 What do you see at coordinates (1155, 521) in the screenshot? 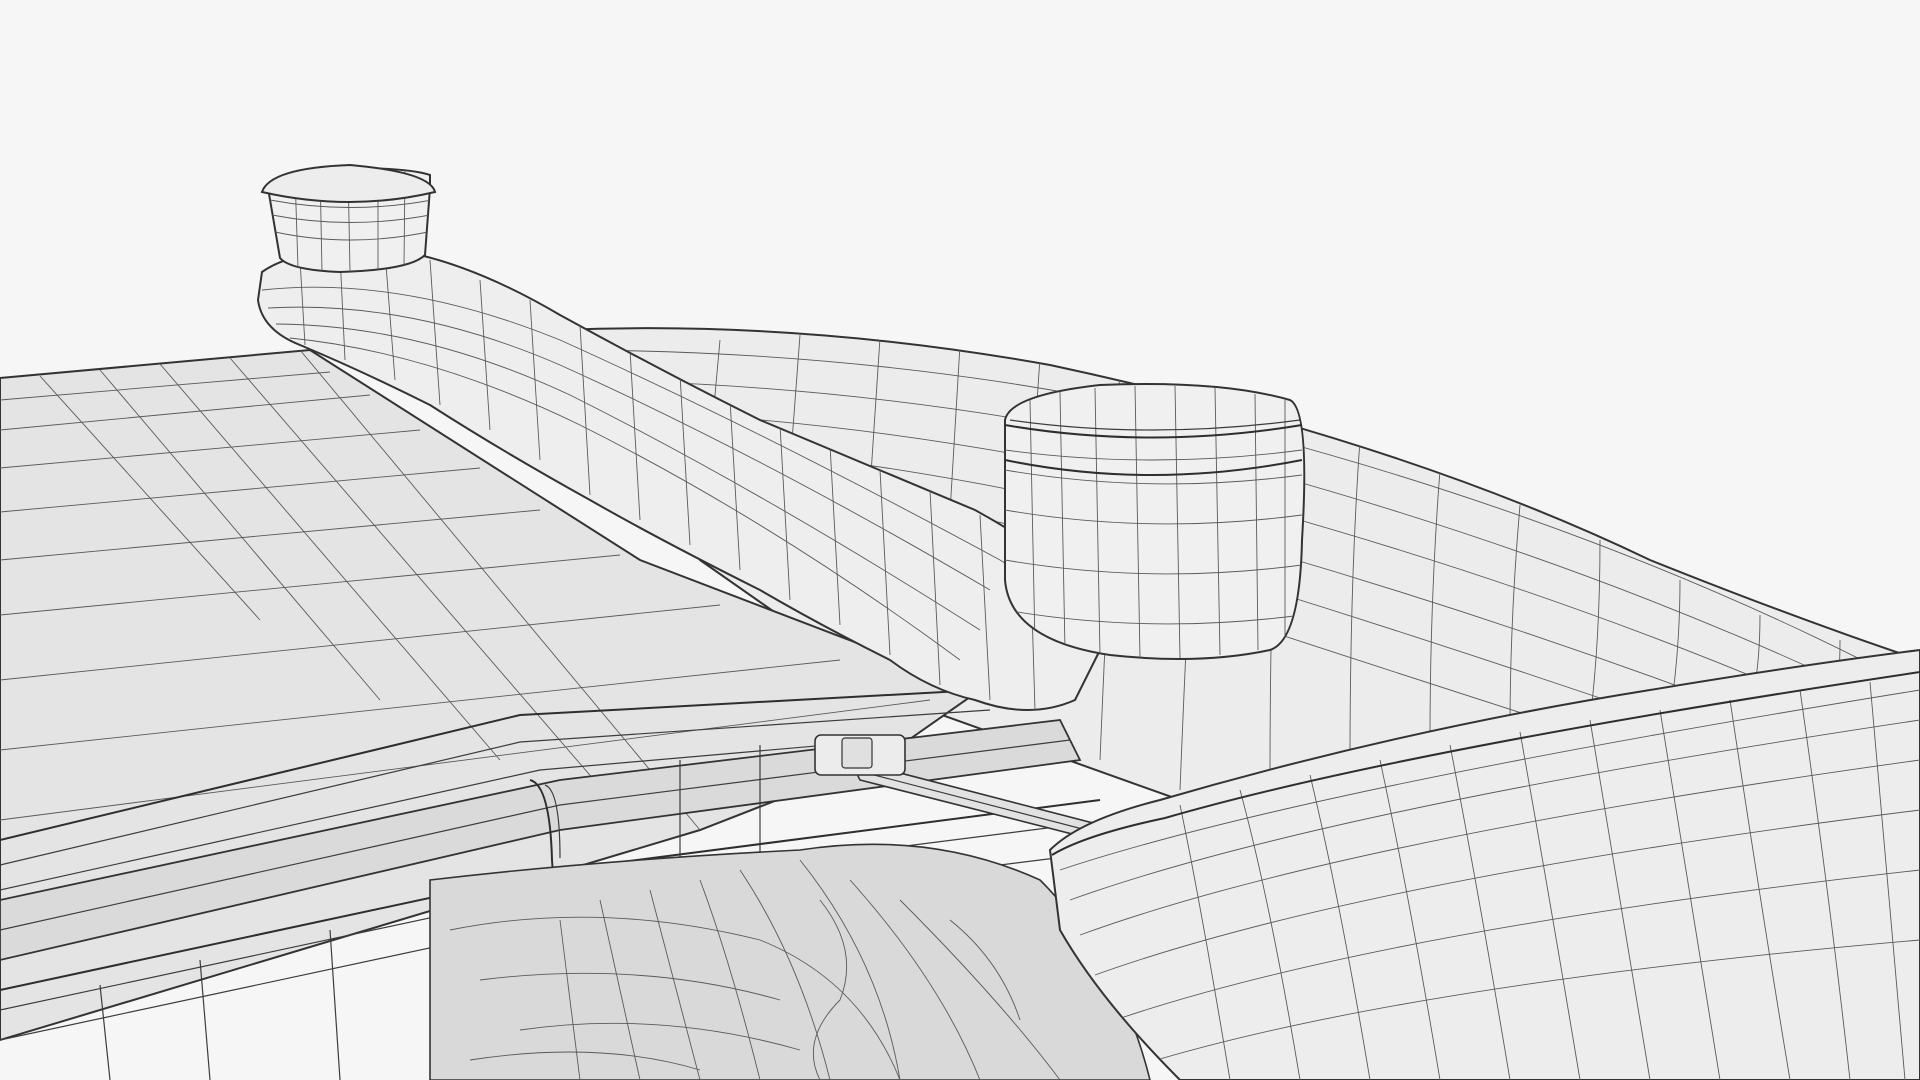
I see `knob-post` at bounding box center [1155, 521].